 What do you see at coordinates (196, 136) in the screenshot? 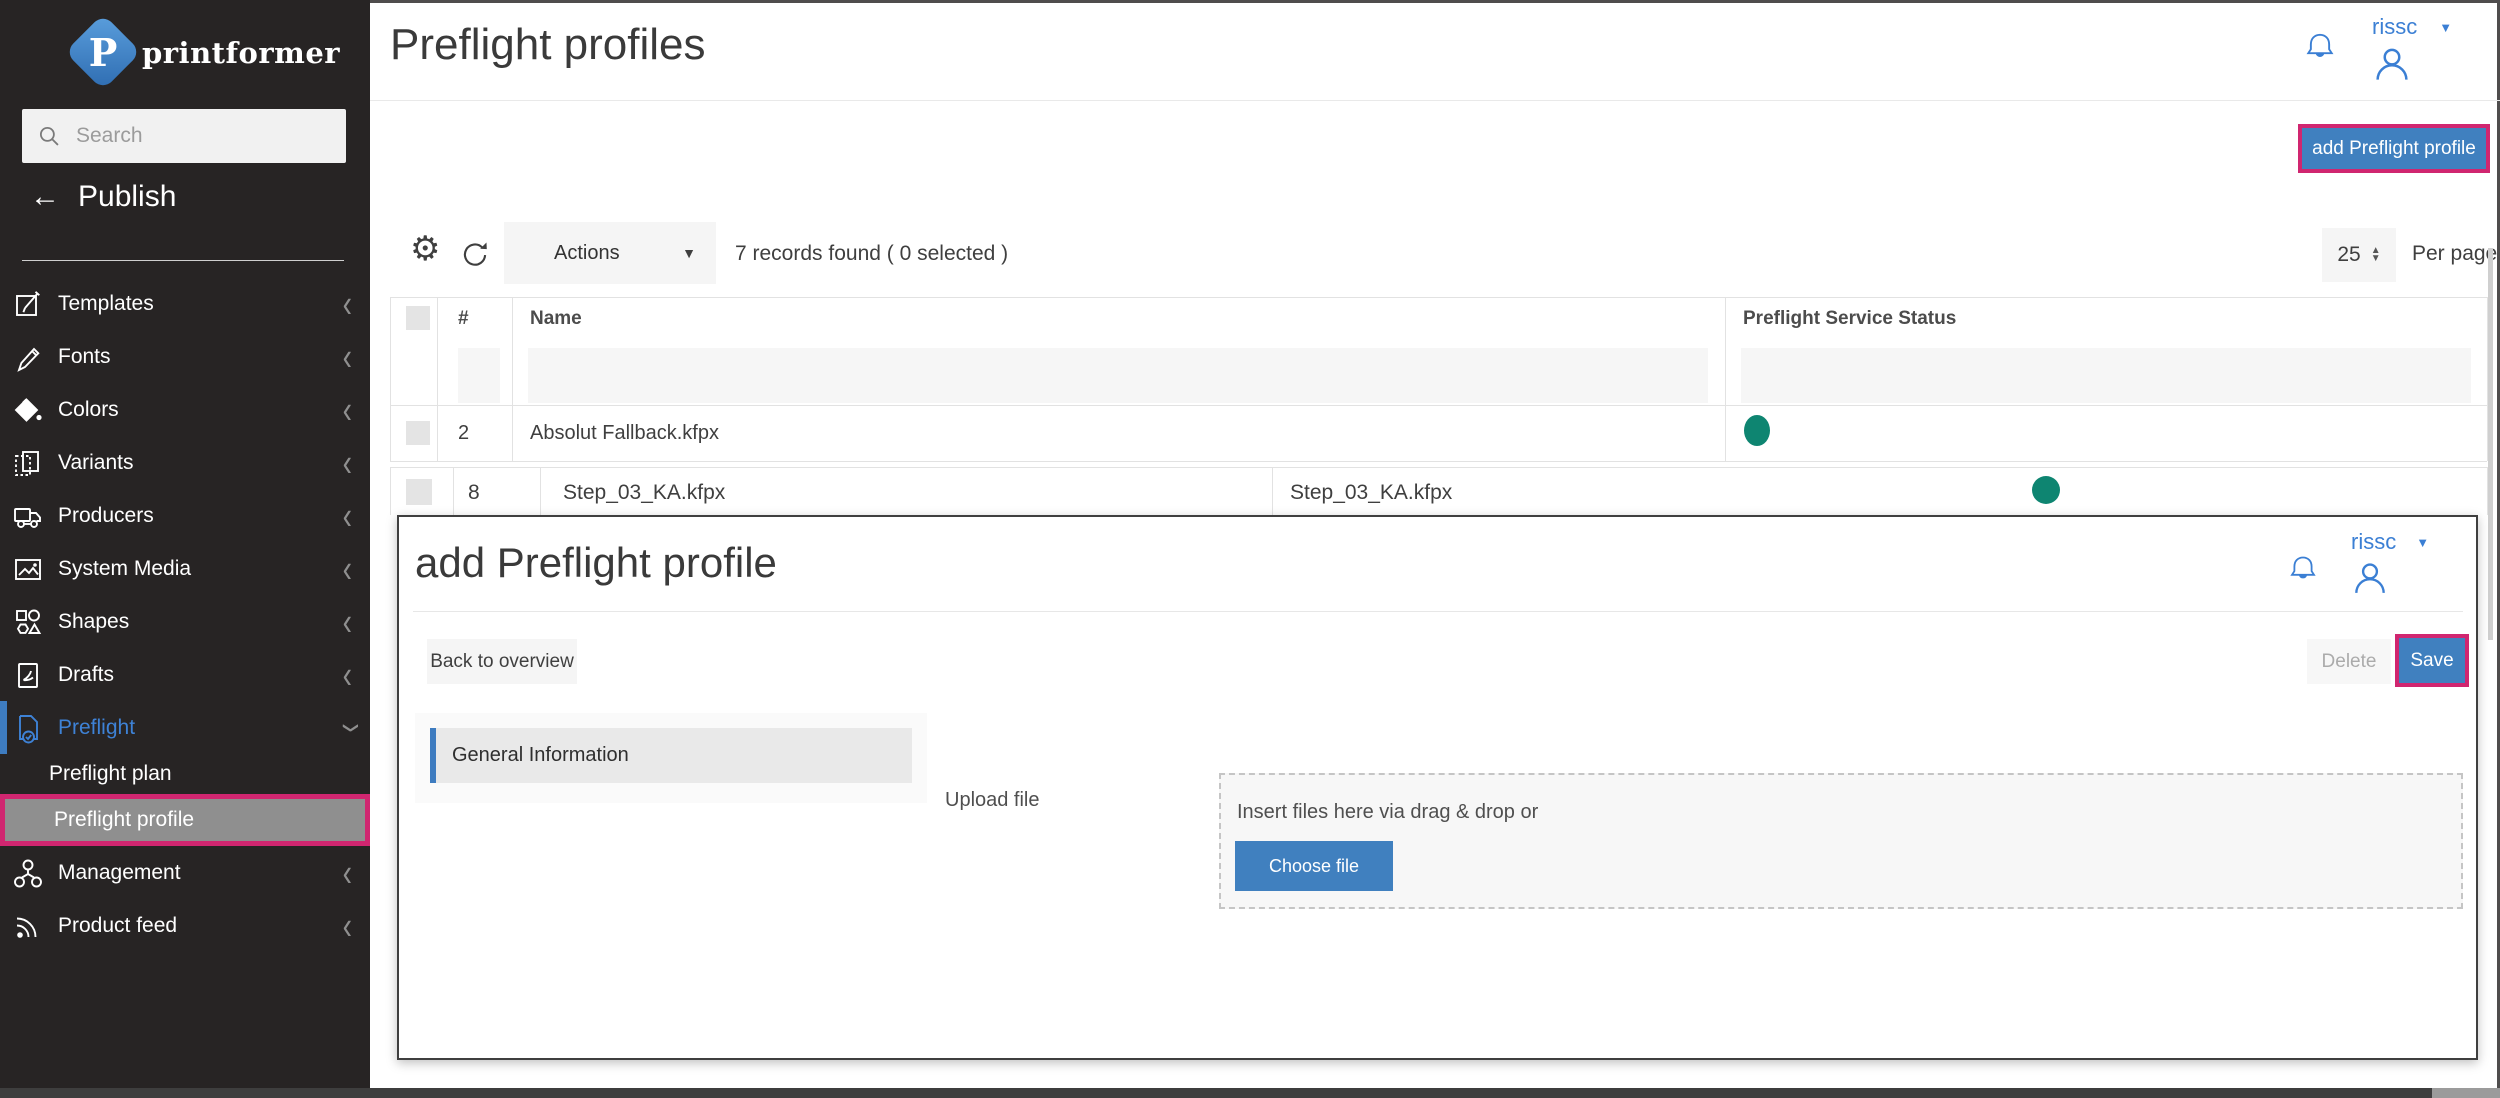
I see `search-input` at bounding box center [196, 136].